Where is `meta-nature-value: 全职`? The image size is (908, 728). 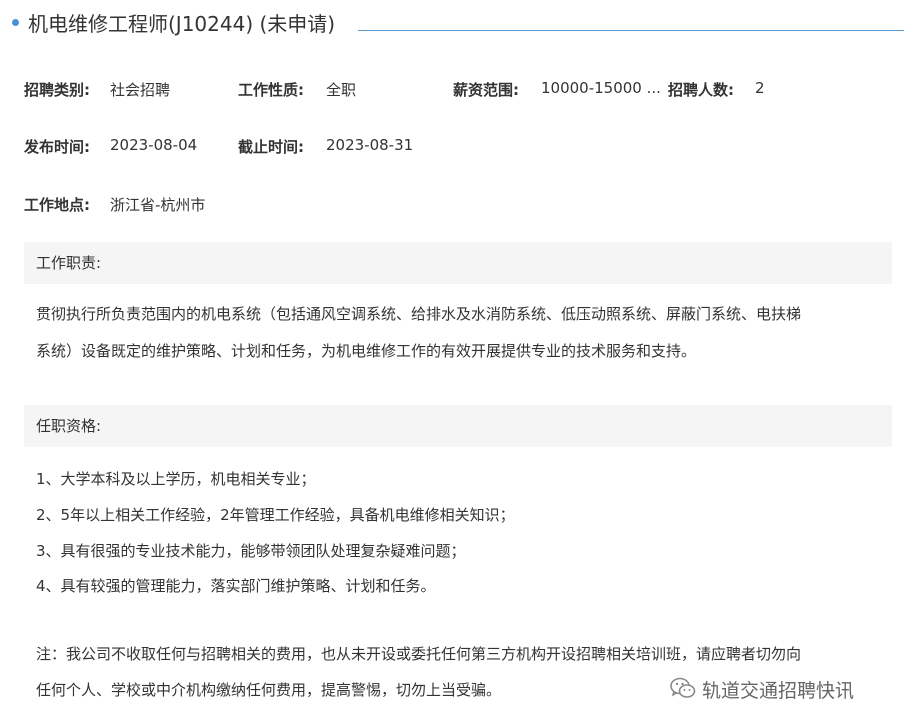
meta-nature-value: 全职 is located at coordinates (341, 90).